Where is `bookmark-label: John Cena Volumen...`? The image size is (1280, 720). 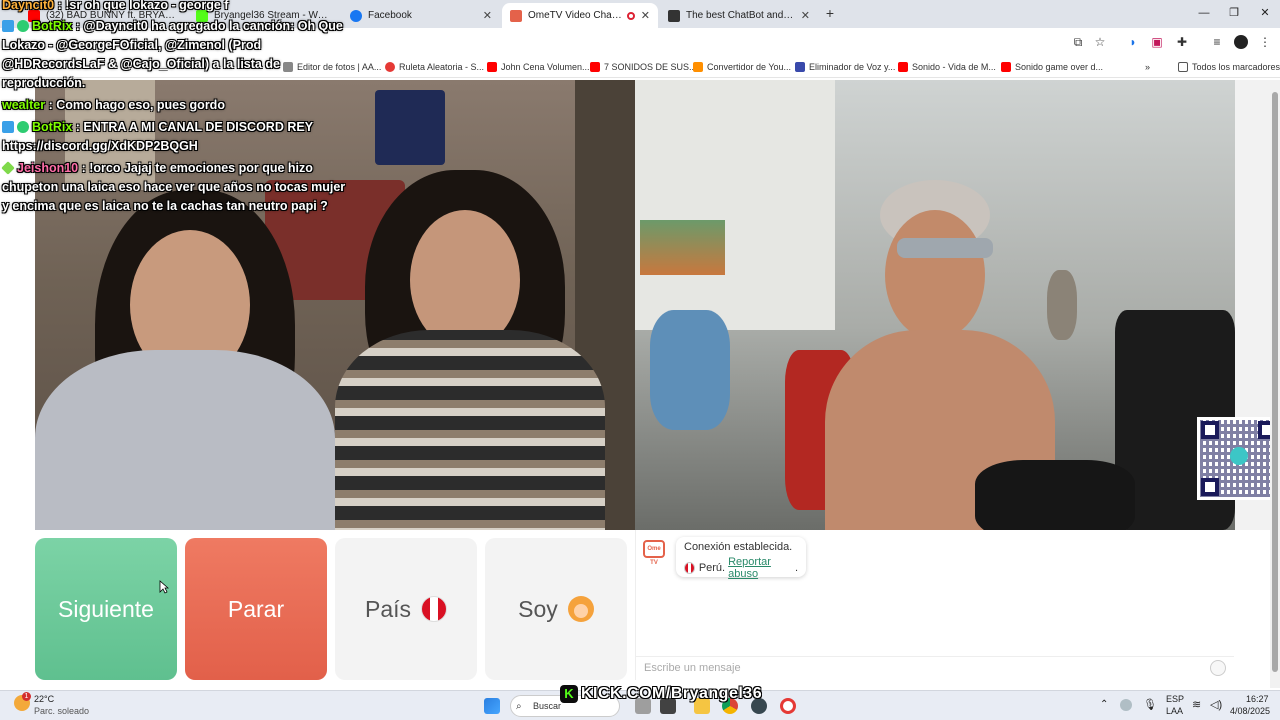
bookmark-label: John Cena Volumen... is located at coordinates (545, 67).